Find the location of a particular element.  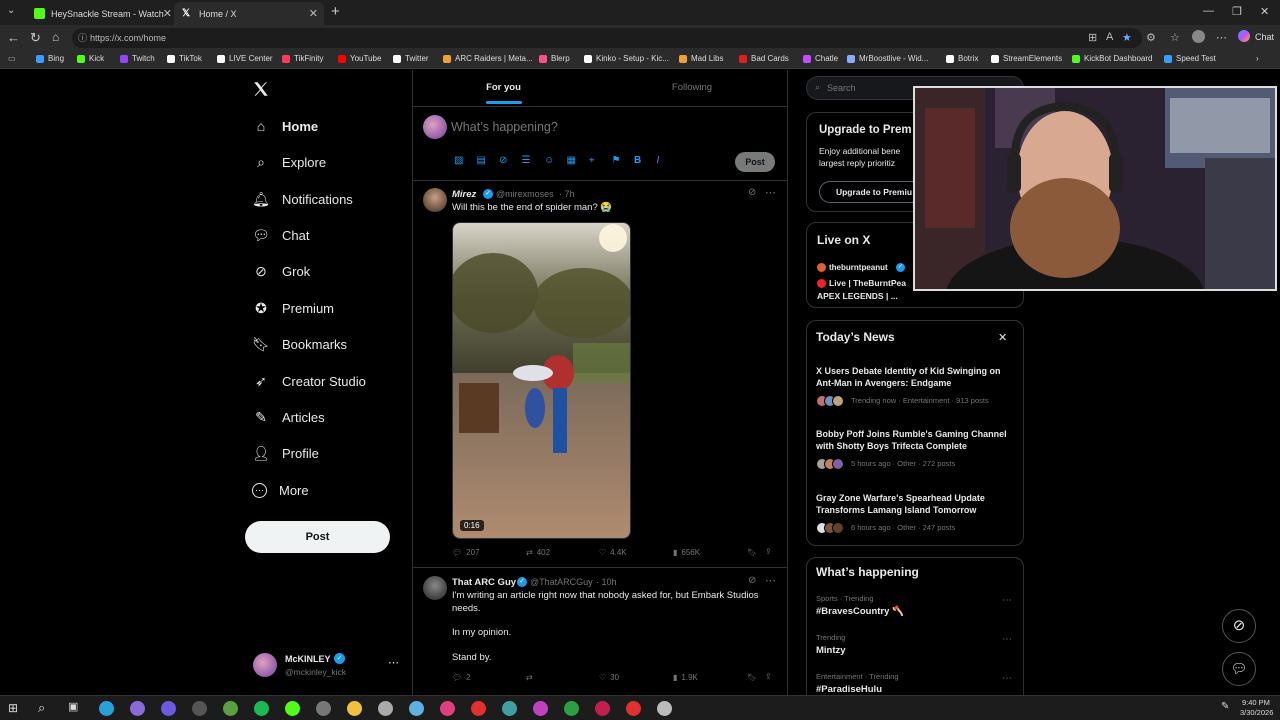

views-button: ▮ 656K is located at coordinates (686, 552).